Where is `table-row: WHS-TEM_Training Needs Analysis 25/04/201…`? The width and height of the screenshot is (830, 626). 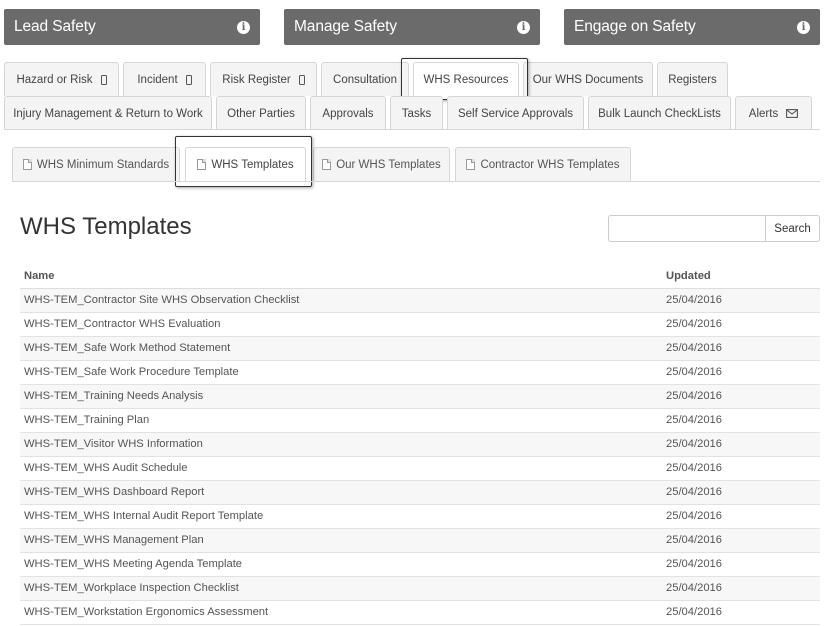
table-row: WHS-TEM_Training Needs Analysis 25/04/201… is located at coordinates (420, 396).